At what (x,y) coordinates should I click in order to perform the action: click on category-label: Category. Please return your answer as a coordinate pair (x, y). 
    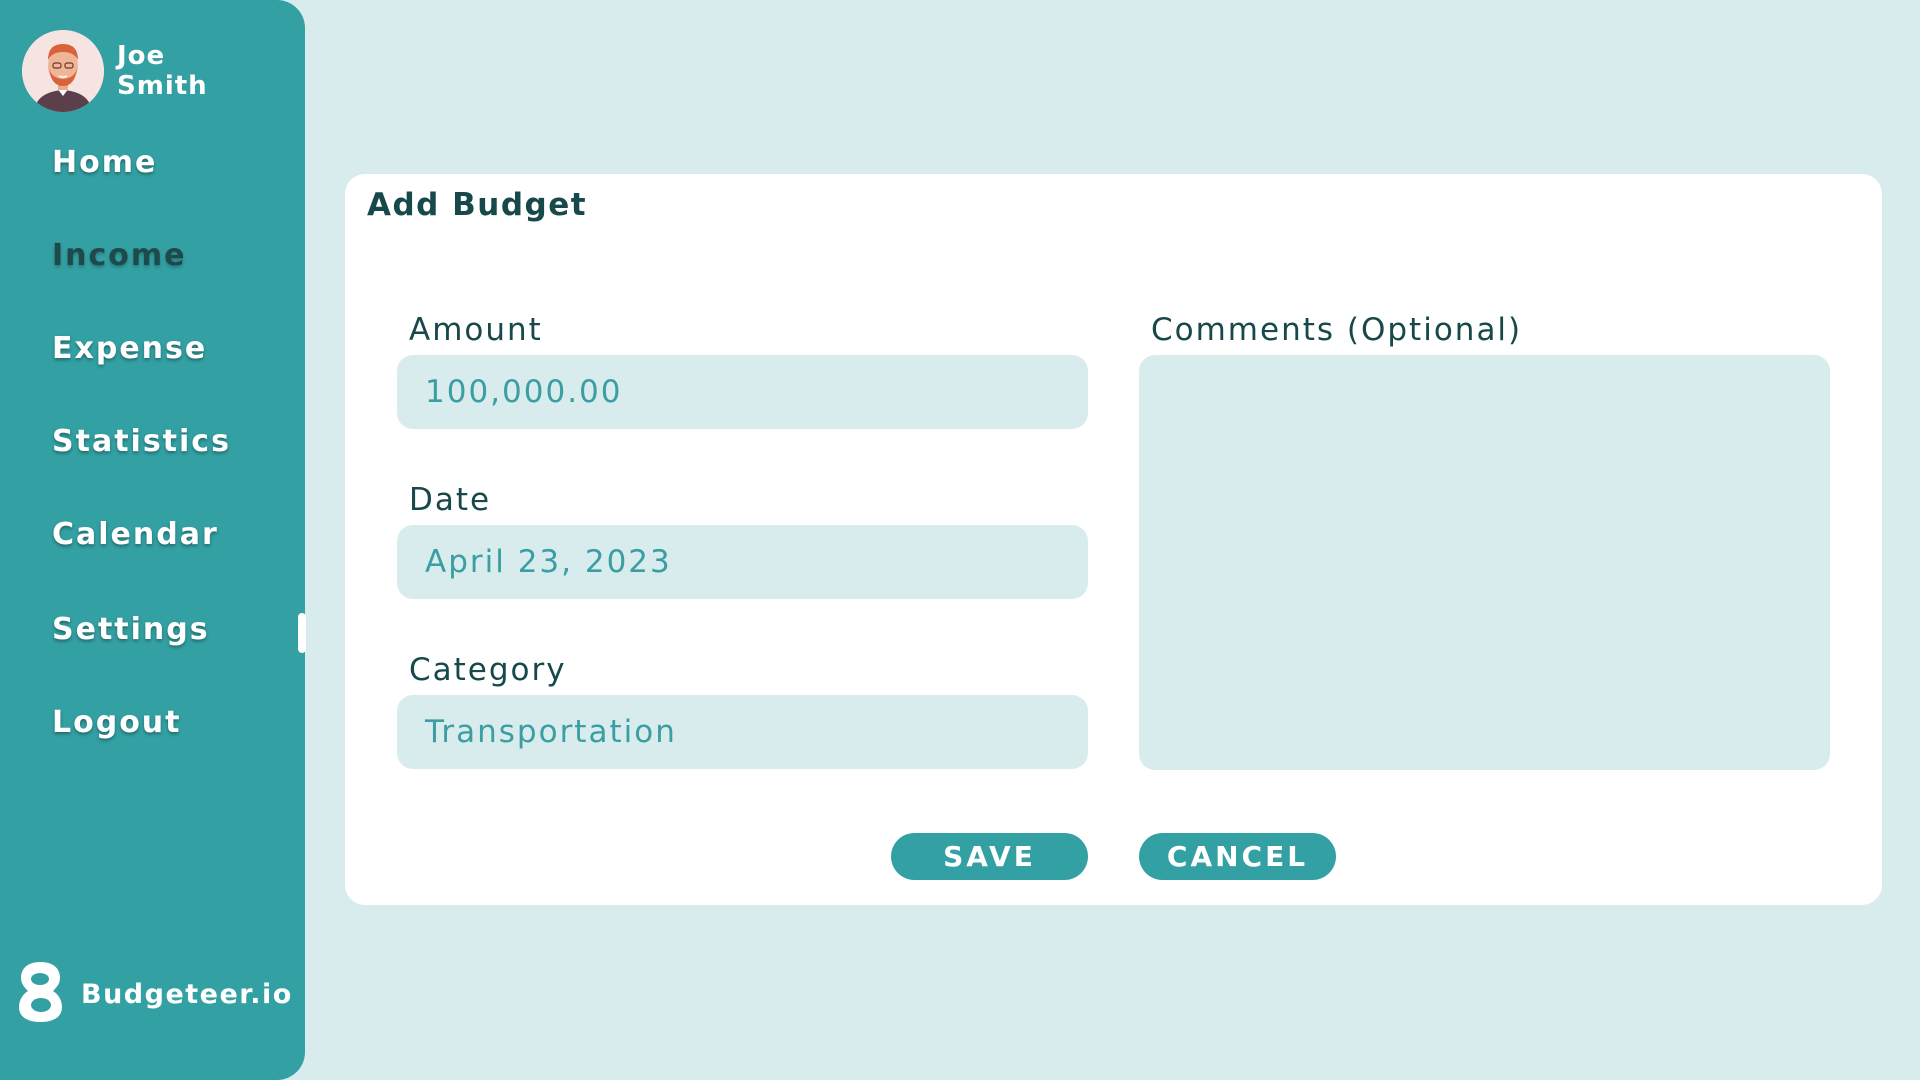
    Looking at the image, I should click on (488, 670).